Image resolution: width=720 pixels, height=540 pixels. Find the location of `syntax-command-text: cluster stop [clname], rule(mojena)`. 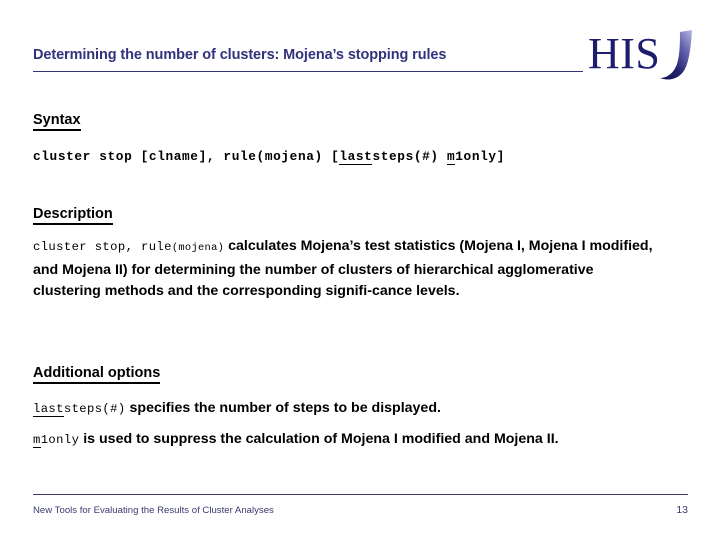

syntax-command-text: cluster stop [clname], rule(mojena) is located at coordinates (182, 156).